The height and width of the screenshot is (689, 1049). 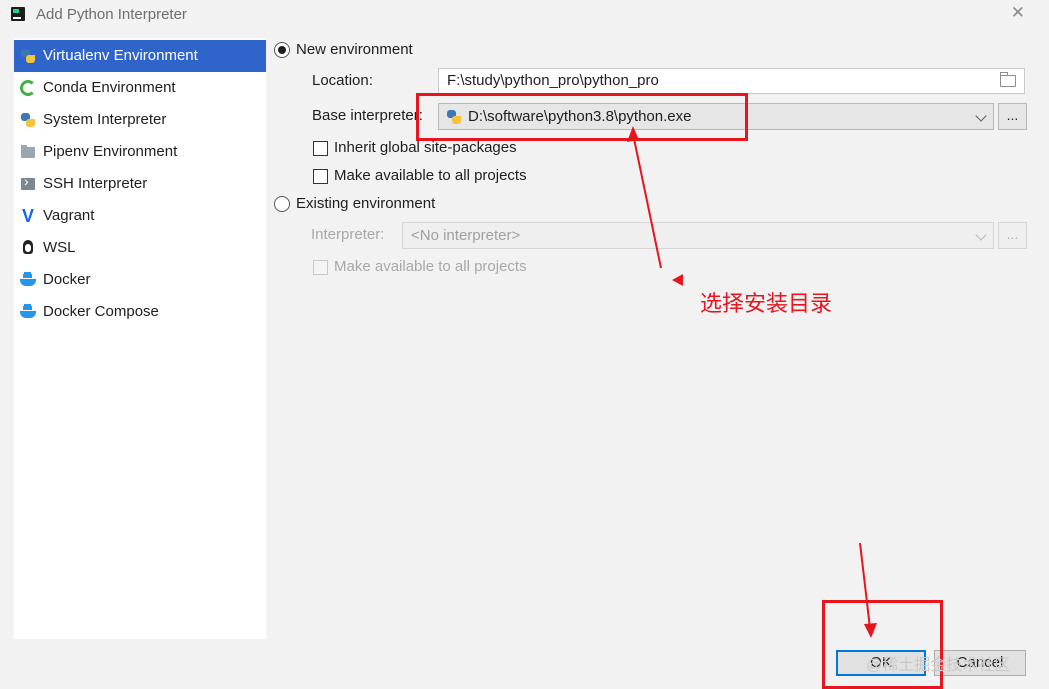 I want to click on annotation-arrowhead-up, so click(x=633, y=134).